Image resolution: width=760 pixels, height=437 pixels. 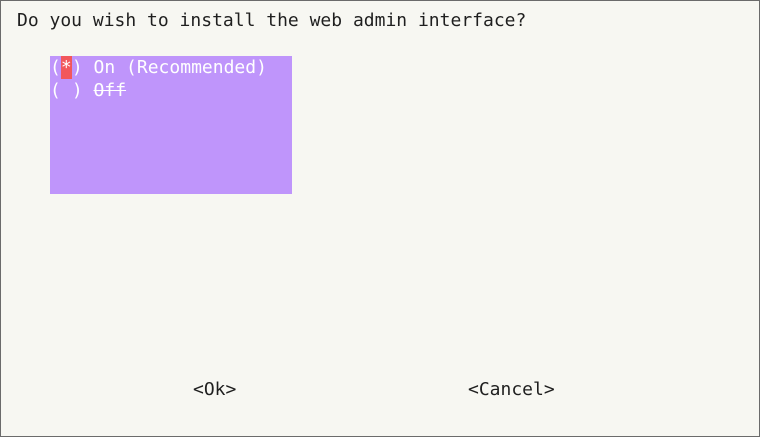 What do you see at coordinates (214, 390) in the screenshot?
I see `ok-button: <Ok>` at bounding box center [214, 390].